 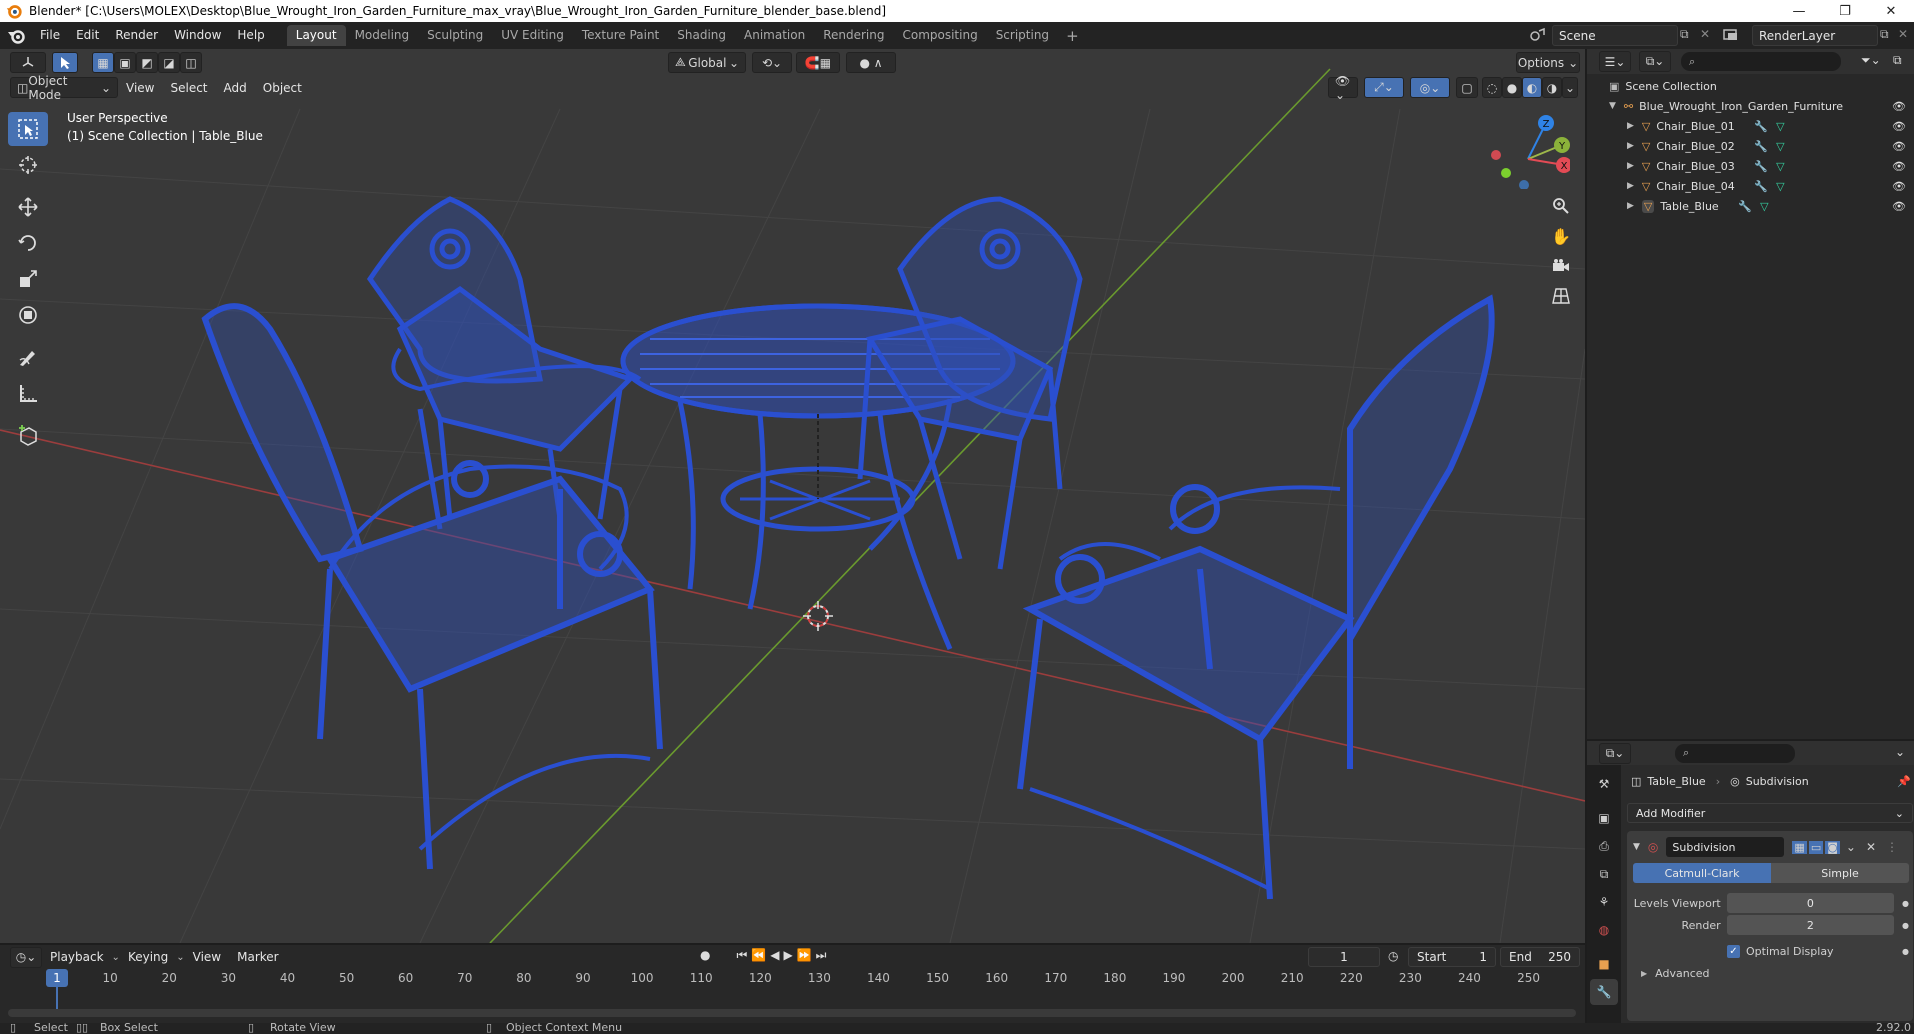 What do you see at coordinates (1900, 752) in the screenshot?
I see `chevron-down-icon: ⌄` at bounding box center [1900, 752].